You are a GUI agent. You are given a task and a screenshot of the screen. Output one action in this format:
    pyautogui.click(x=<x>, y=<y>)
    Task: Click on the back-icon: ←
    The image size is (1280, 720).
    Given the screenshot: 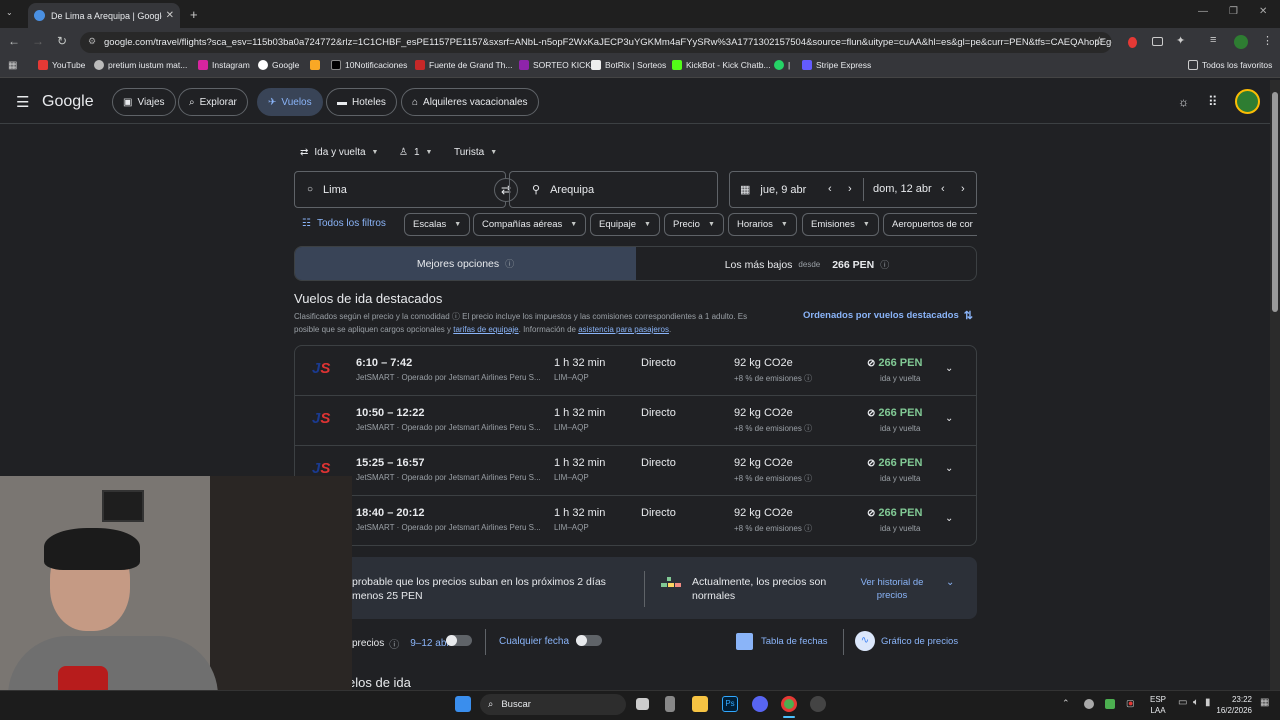 What is the action you would take?
    pyautogui.click(x=14, y=41)
    